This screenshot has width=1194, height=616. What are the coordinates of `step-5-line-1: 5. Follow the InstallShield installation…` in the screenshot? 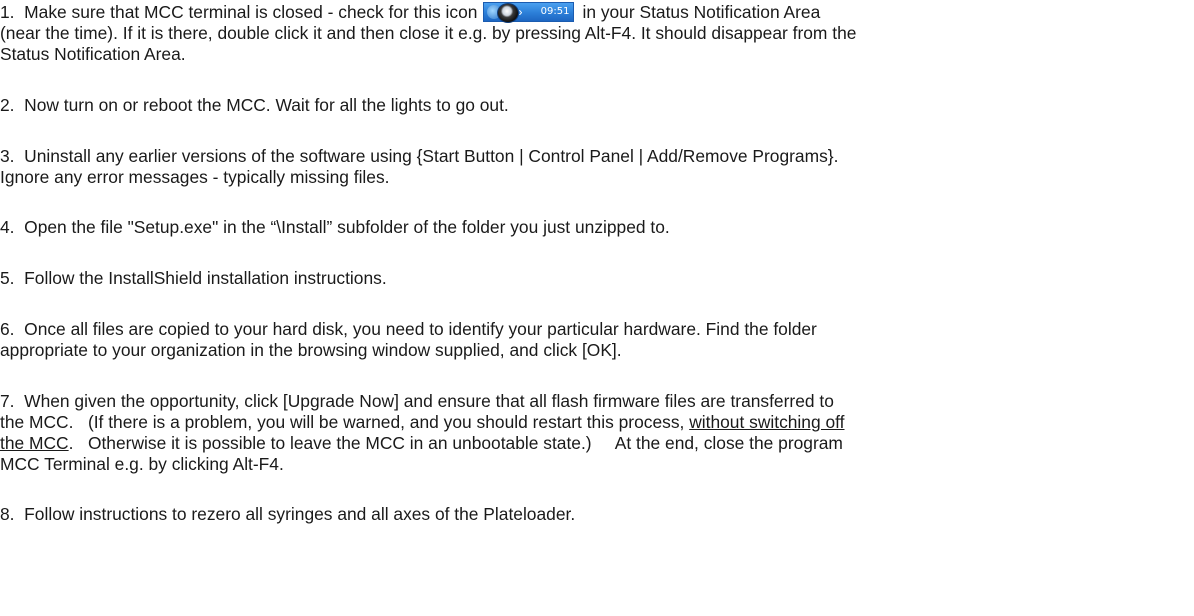 It's located at (193, 278).